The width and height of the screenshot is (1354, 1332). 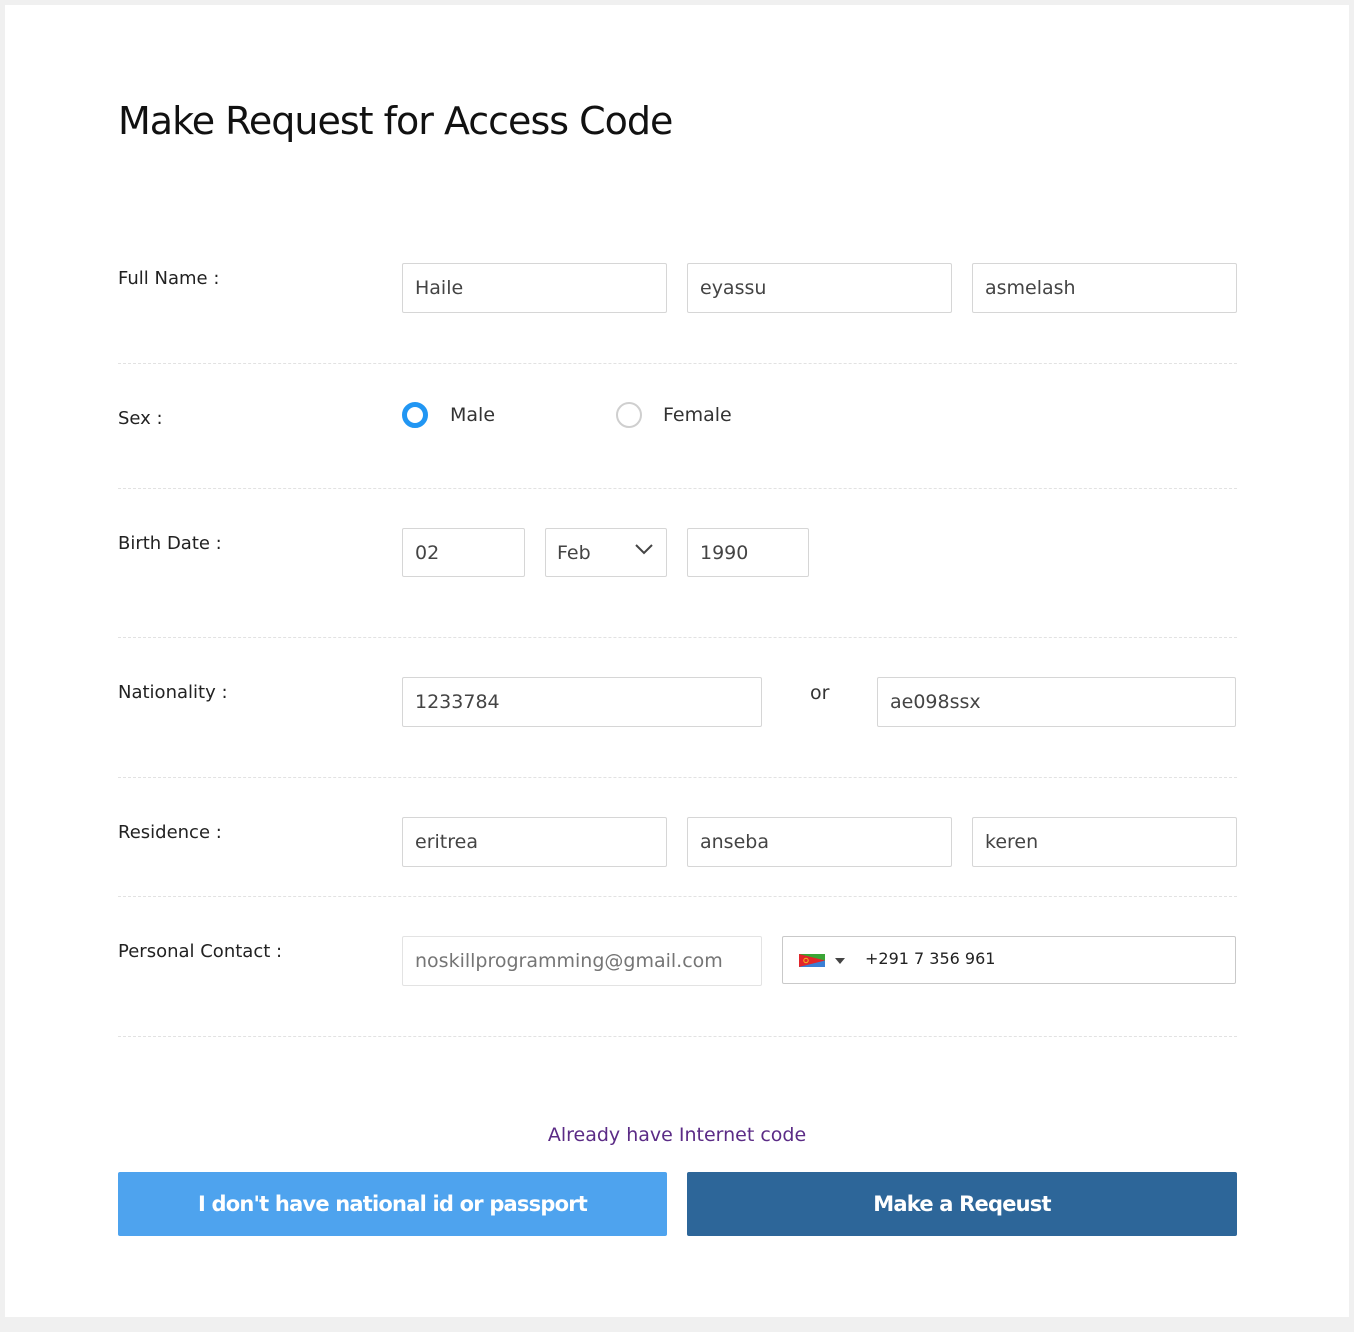 I want to click on phone-input, so click(x=1015, y=958).